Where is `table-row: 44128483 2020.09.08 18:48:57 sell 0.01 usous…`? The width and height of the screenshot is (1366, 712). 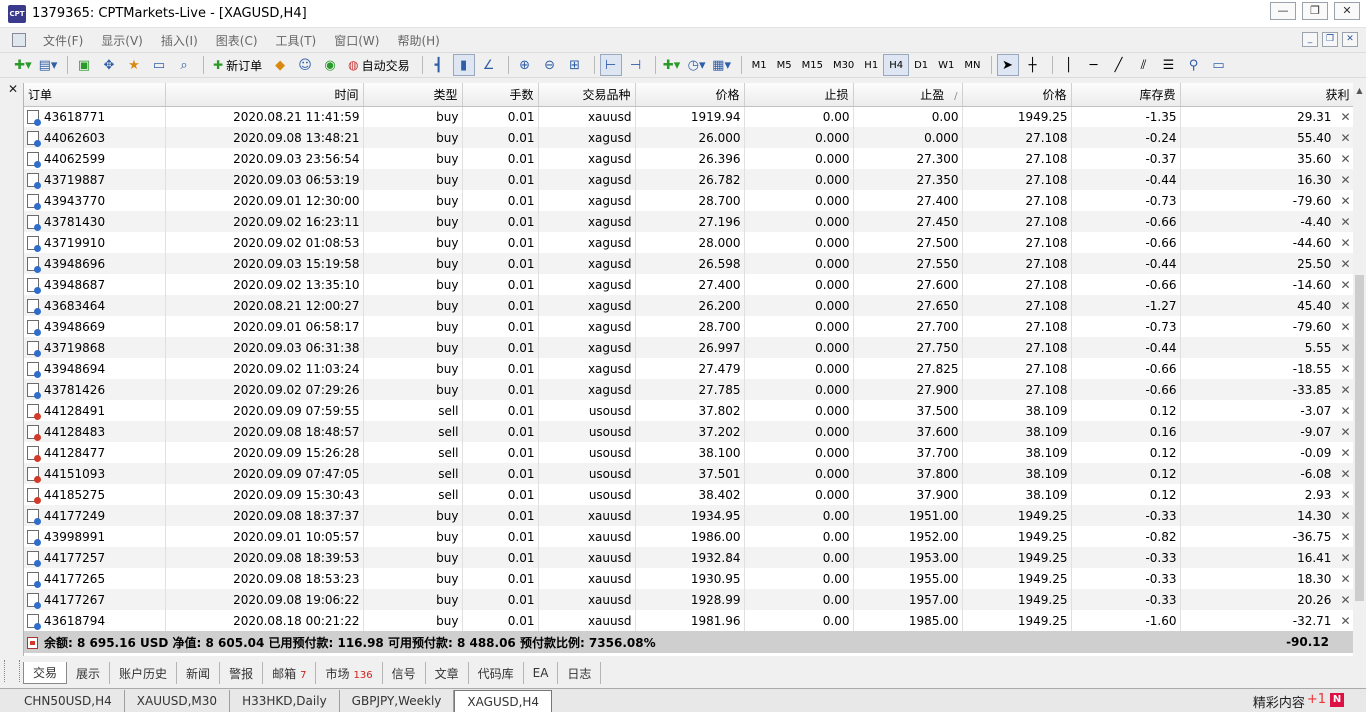 table-row: 44128483 2020.09.08 18:48:57 sell 0.01 usous… is located at coordinates (688, 431).